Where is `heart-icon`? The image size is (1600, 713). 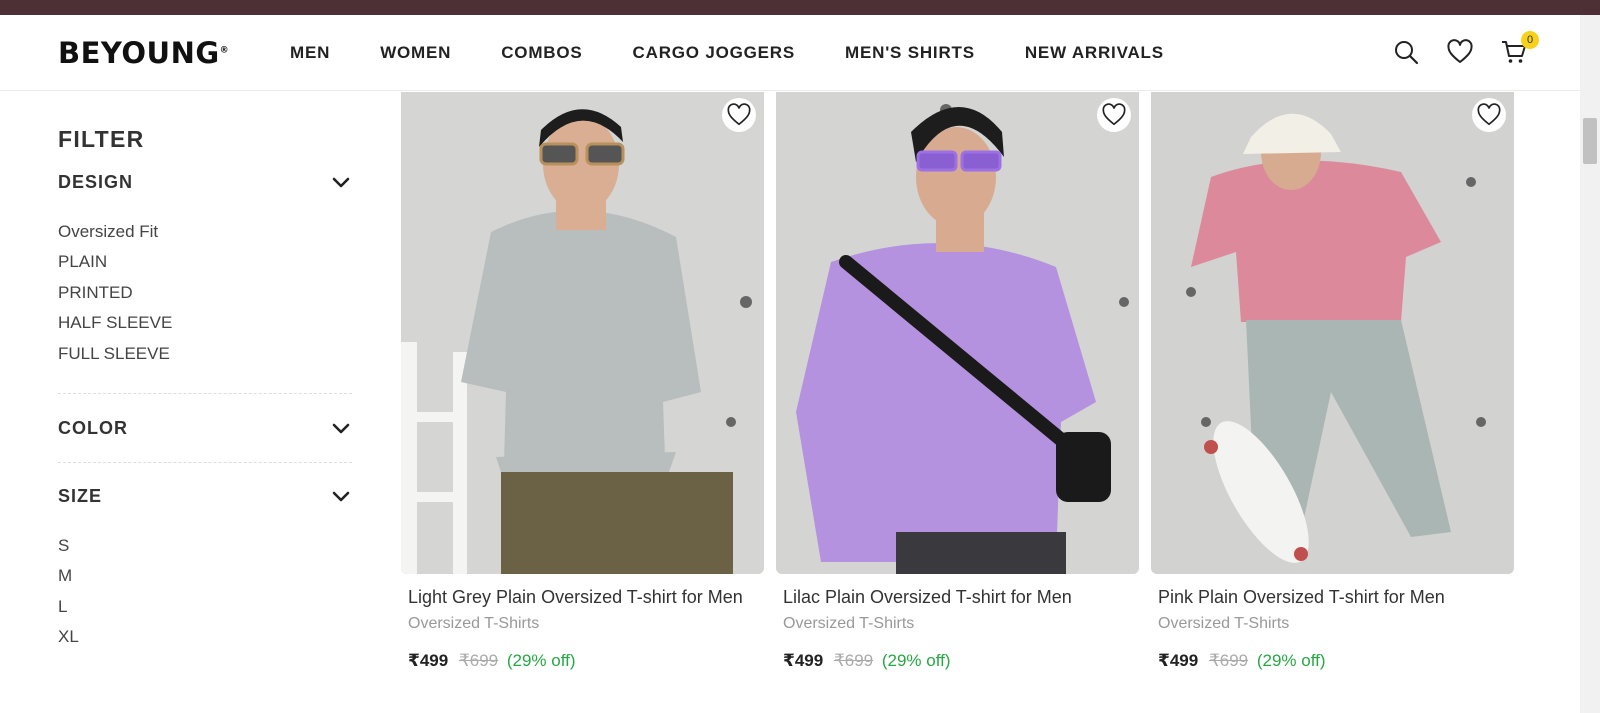 heart-icon is located at coordinates (1460, 52).